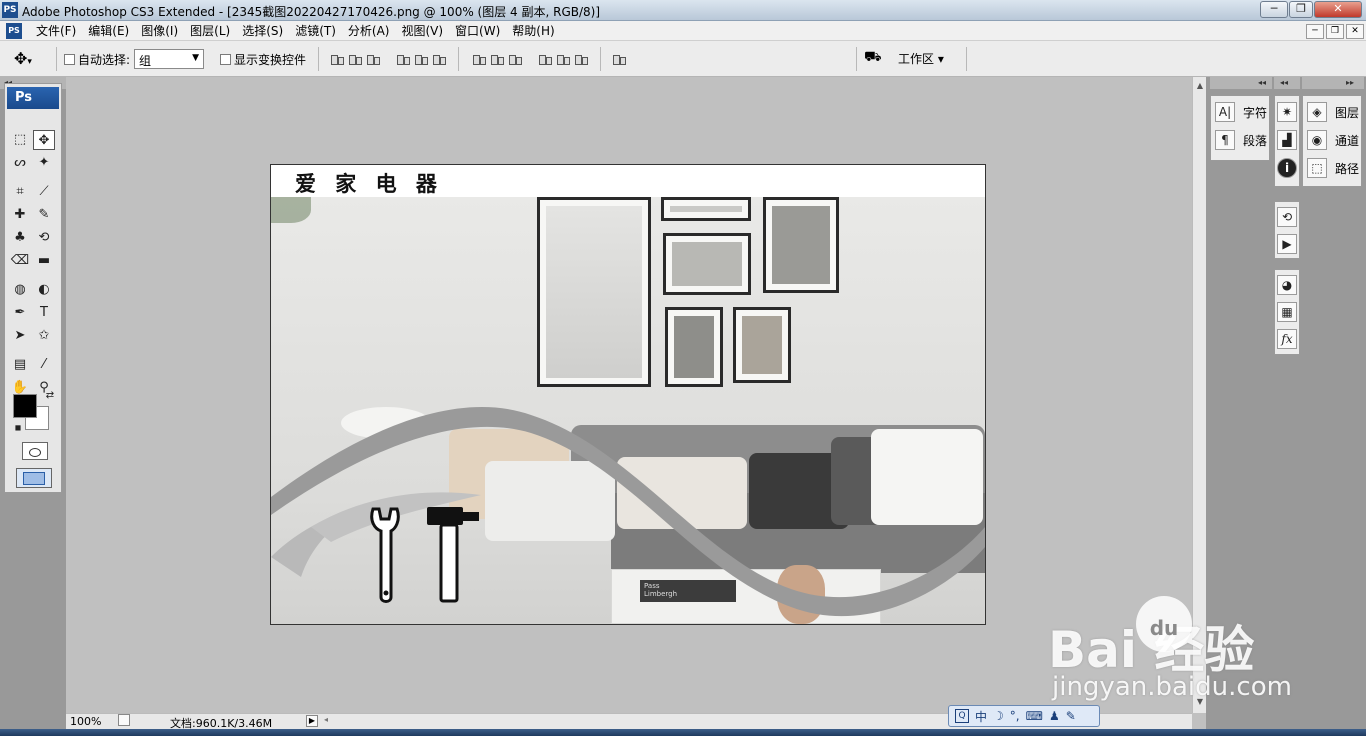 This screenshot has height=736, width=1366. I want to click on pen-tool-button: ✒, so click(20, 313).